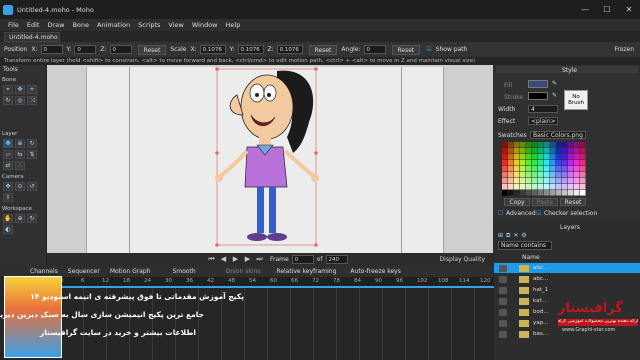 The height and width of the screenshot is (360, 640). I want to click on minimize-button: —, so click(585, 9).